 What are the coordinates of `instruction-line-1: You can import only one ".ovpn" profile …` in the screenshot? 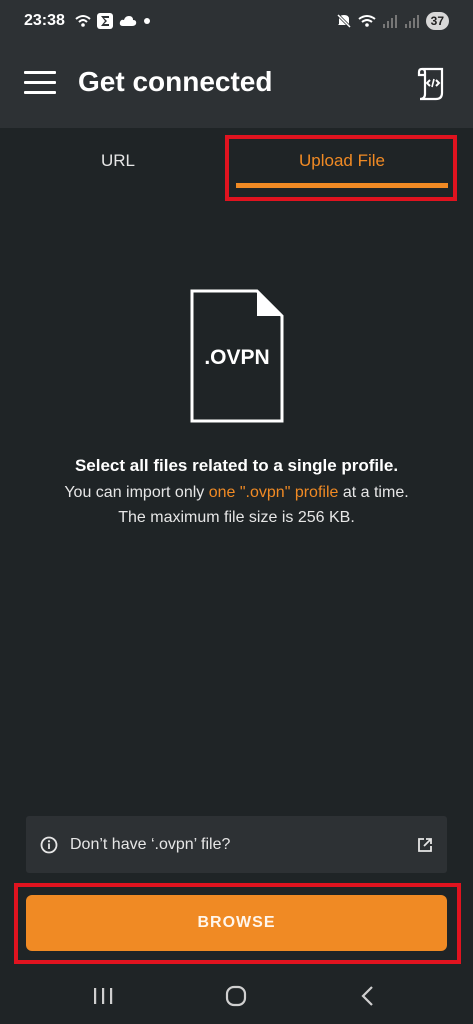 It's located at (236, 493).